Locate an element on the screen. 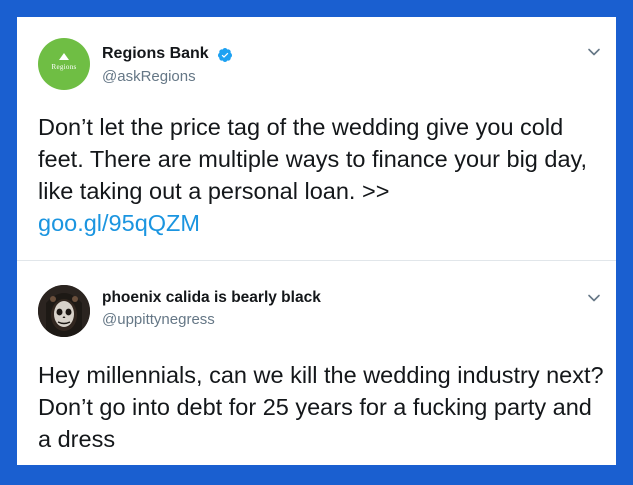  handle: @uppittynegress is located at coordinates (158, 319).